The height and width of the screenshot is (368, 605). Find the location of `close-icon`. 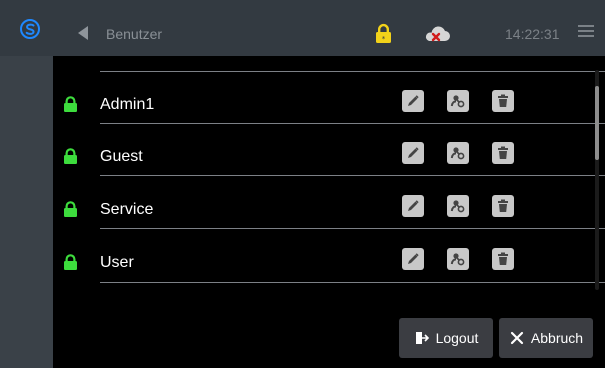

close-icon is located at coordinates (517, 338).